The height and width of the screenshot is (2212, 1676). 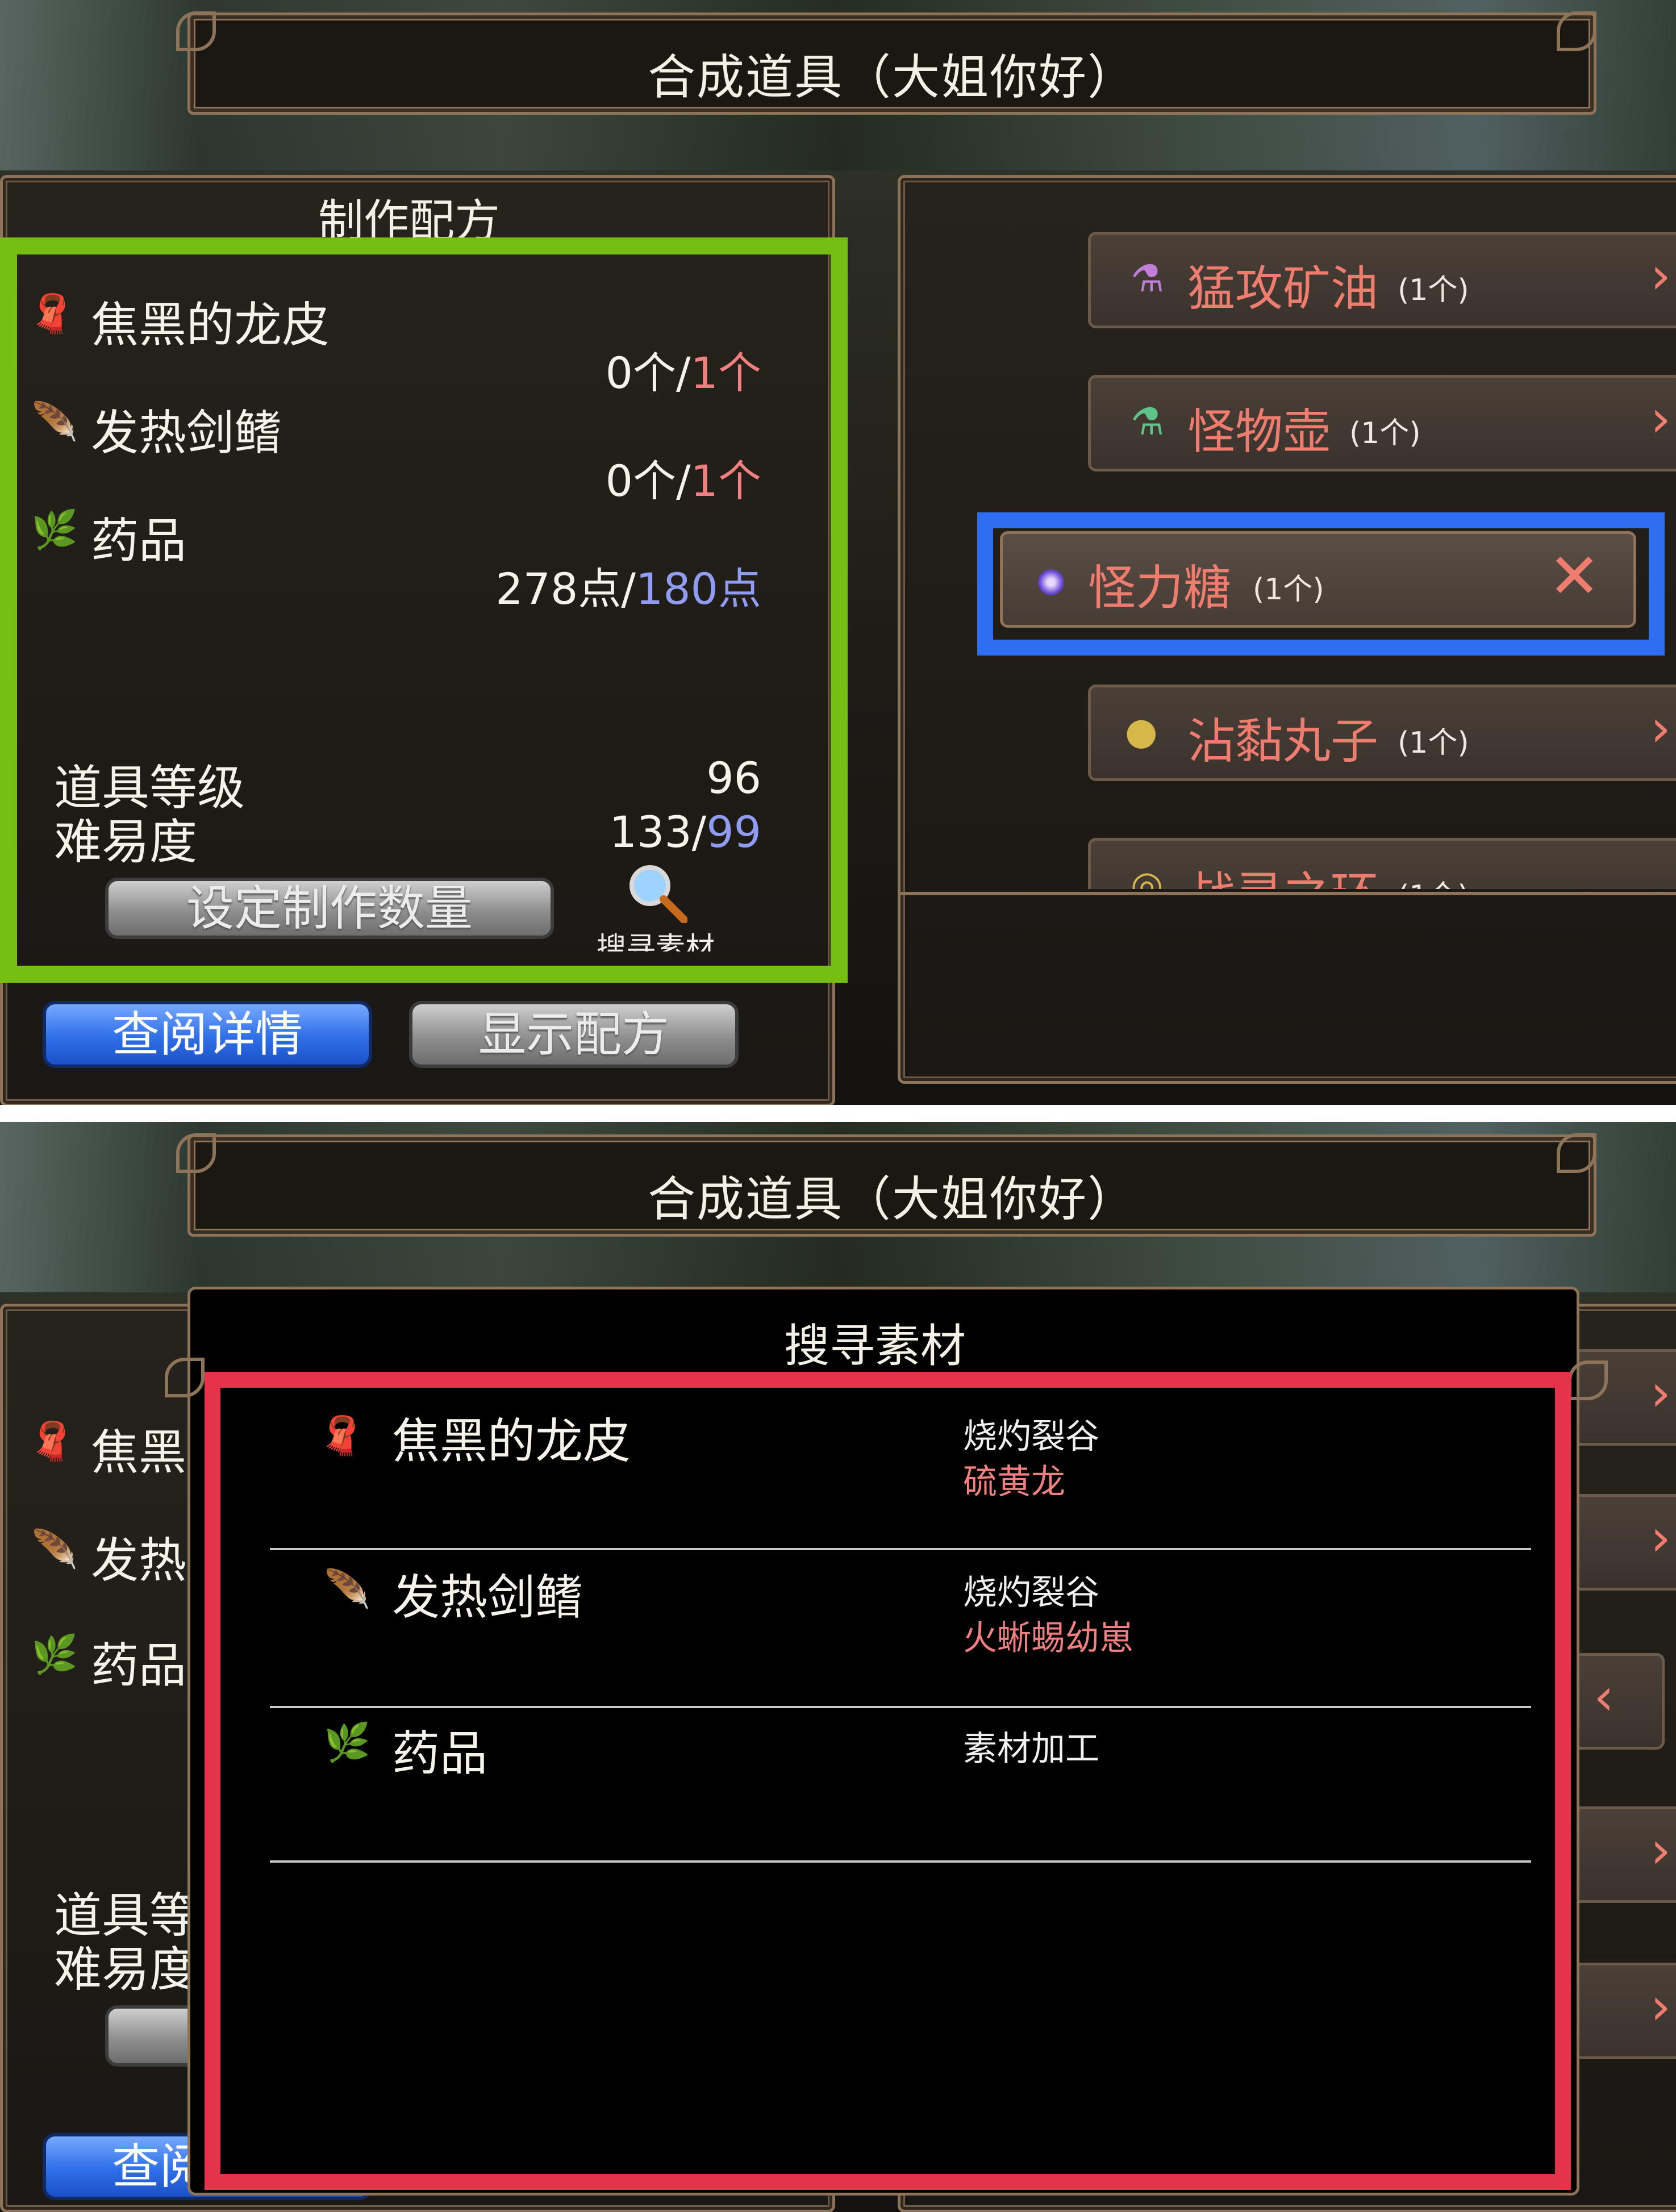 I want to click on selected-recipe-highlight-box, so click(x=1321, y=584).